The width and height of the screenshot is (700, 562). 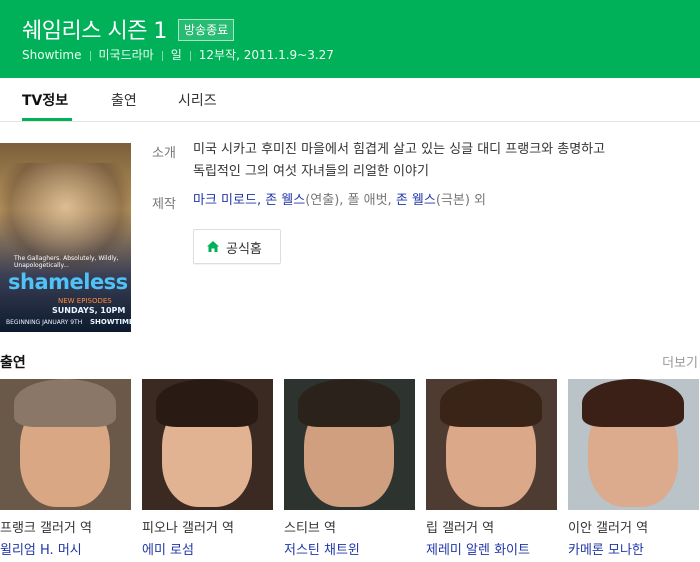 I want to click on more-link: 더보기, so click(x=680, y=361).